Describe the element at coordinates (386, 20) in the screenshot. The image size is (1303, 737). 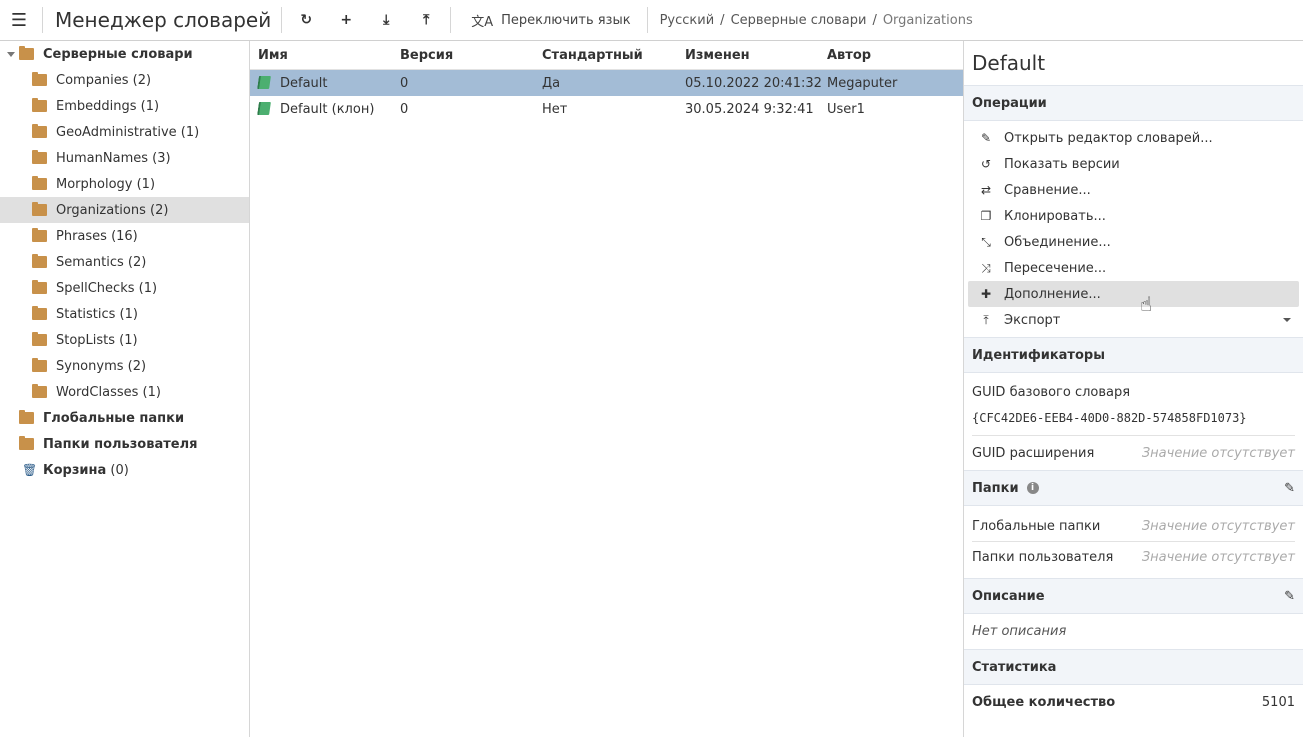
I see `import-icon: ⤓` at that location.